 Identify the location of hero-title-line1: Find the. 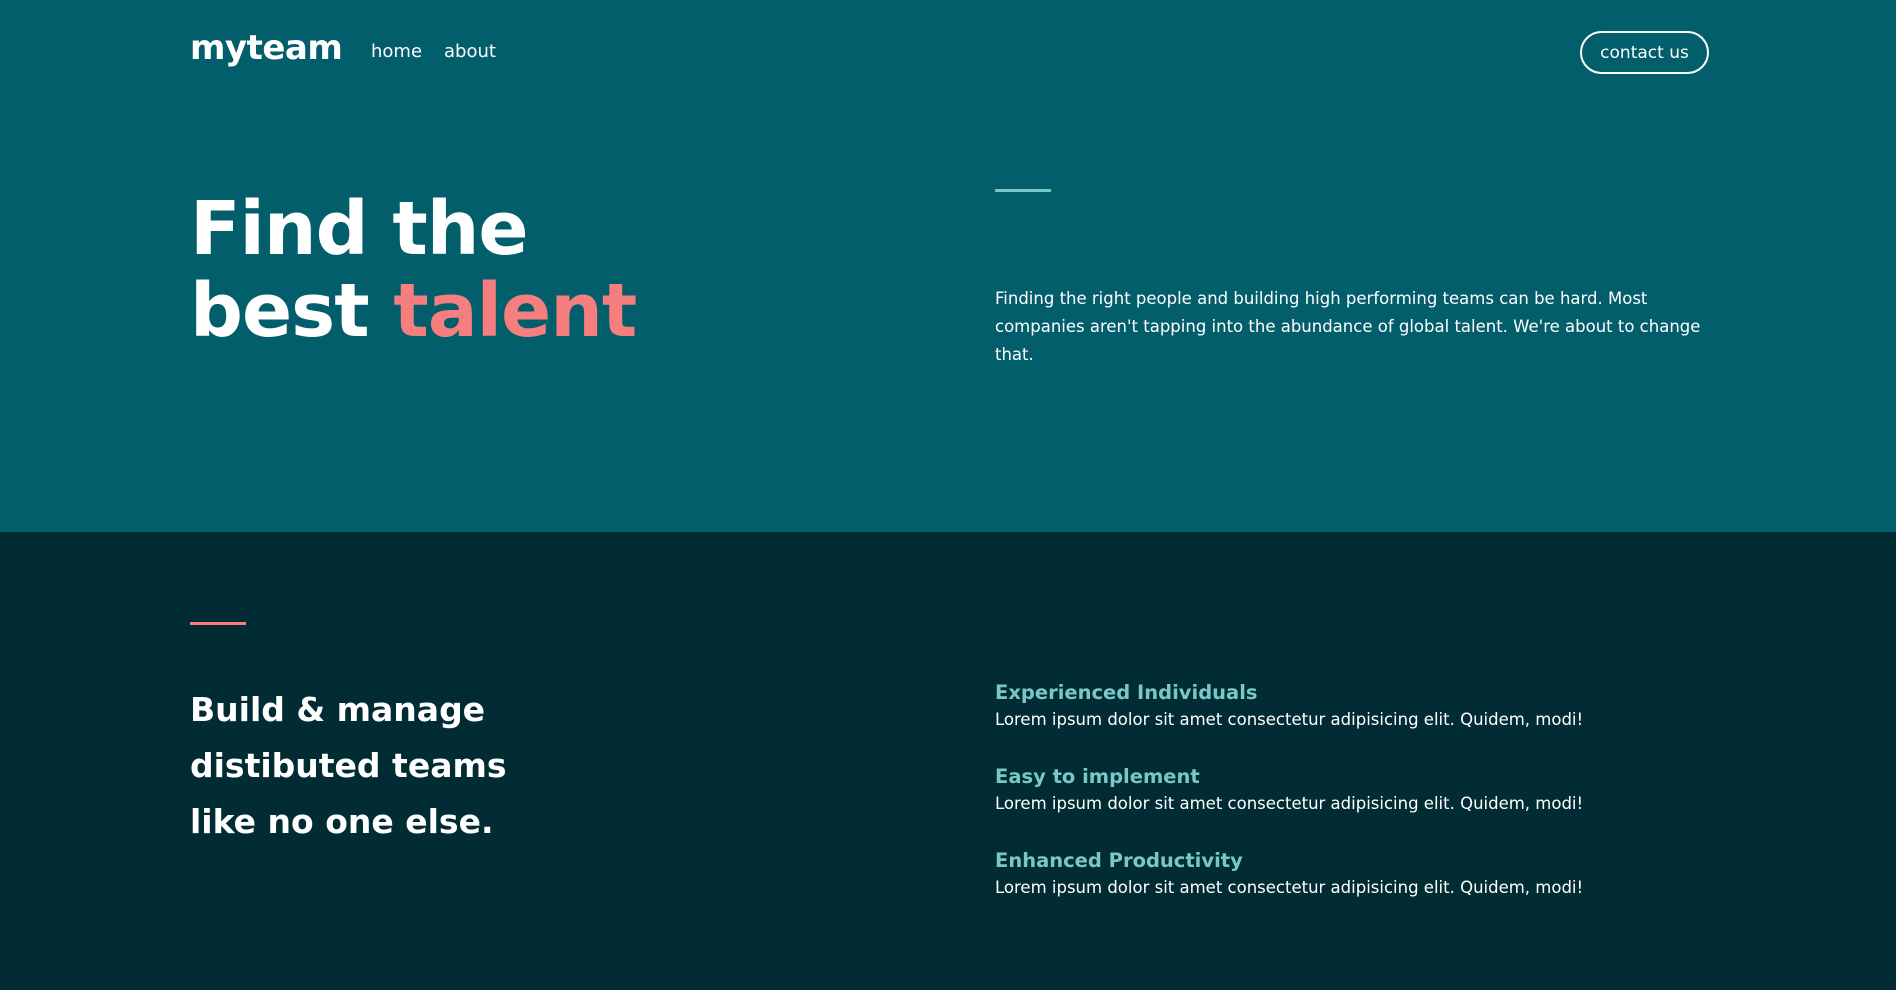
(359, 229).